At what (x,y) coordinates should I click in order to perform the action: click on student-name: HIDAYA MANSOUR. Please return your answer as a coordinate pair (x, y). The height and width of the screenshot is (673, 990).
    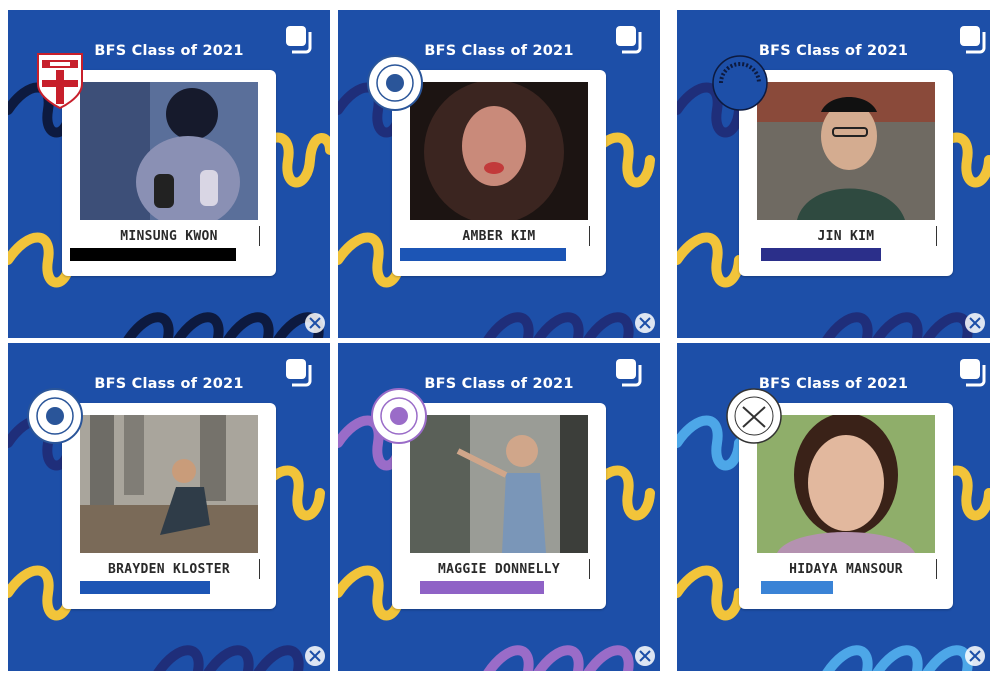
    Looking at the image, I should click on (846, 569).